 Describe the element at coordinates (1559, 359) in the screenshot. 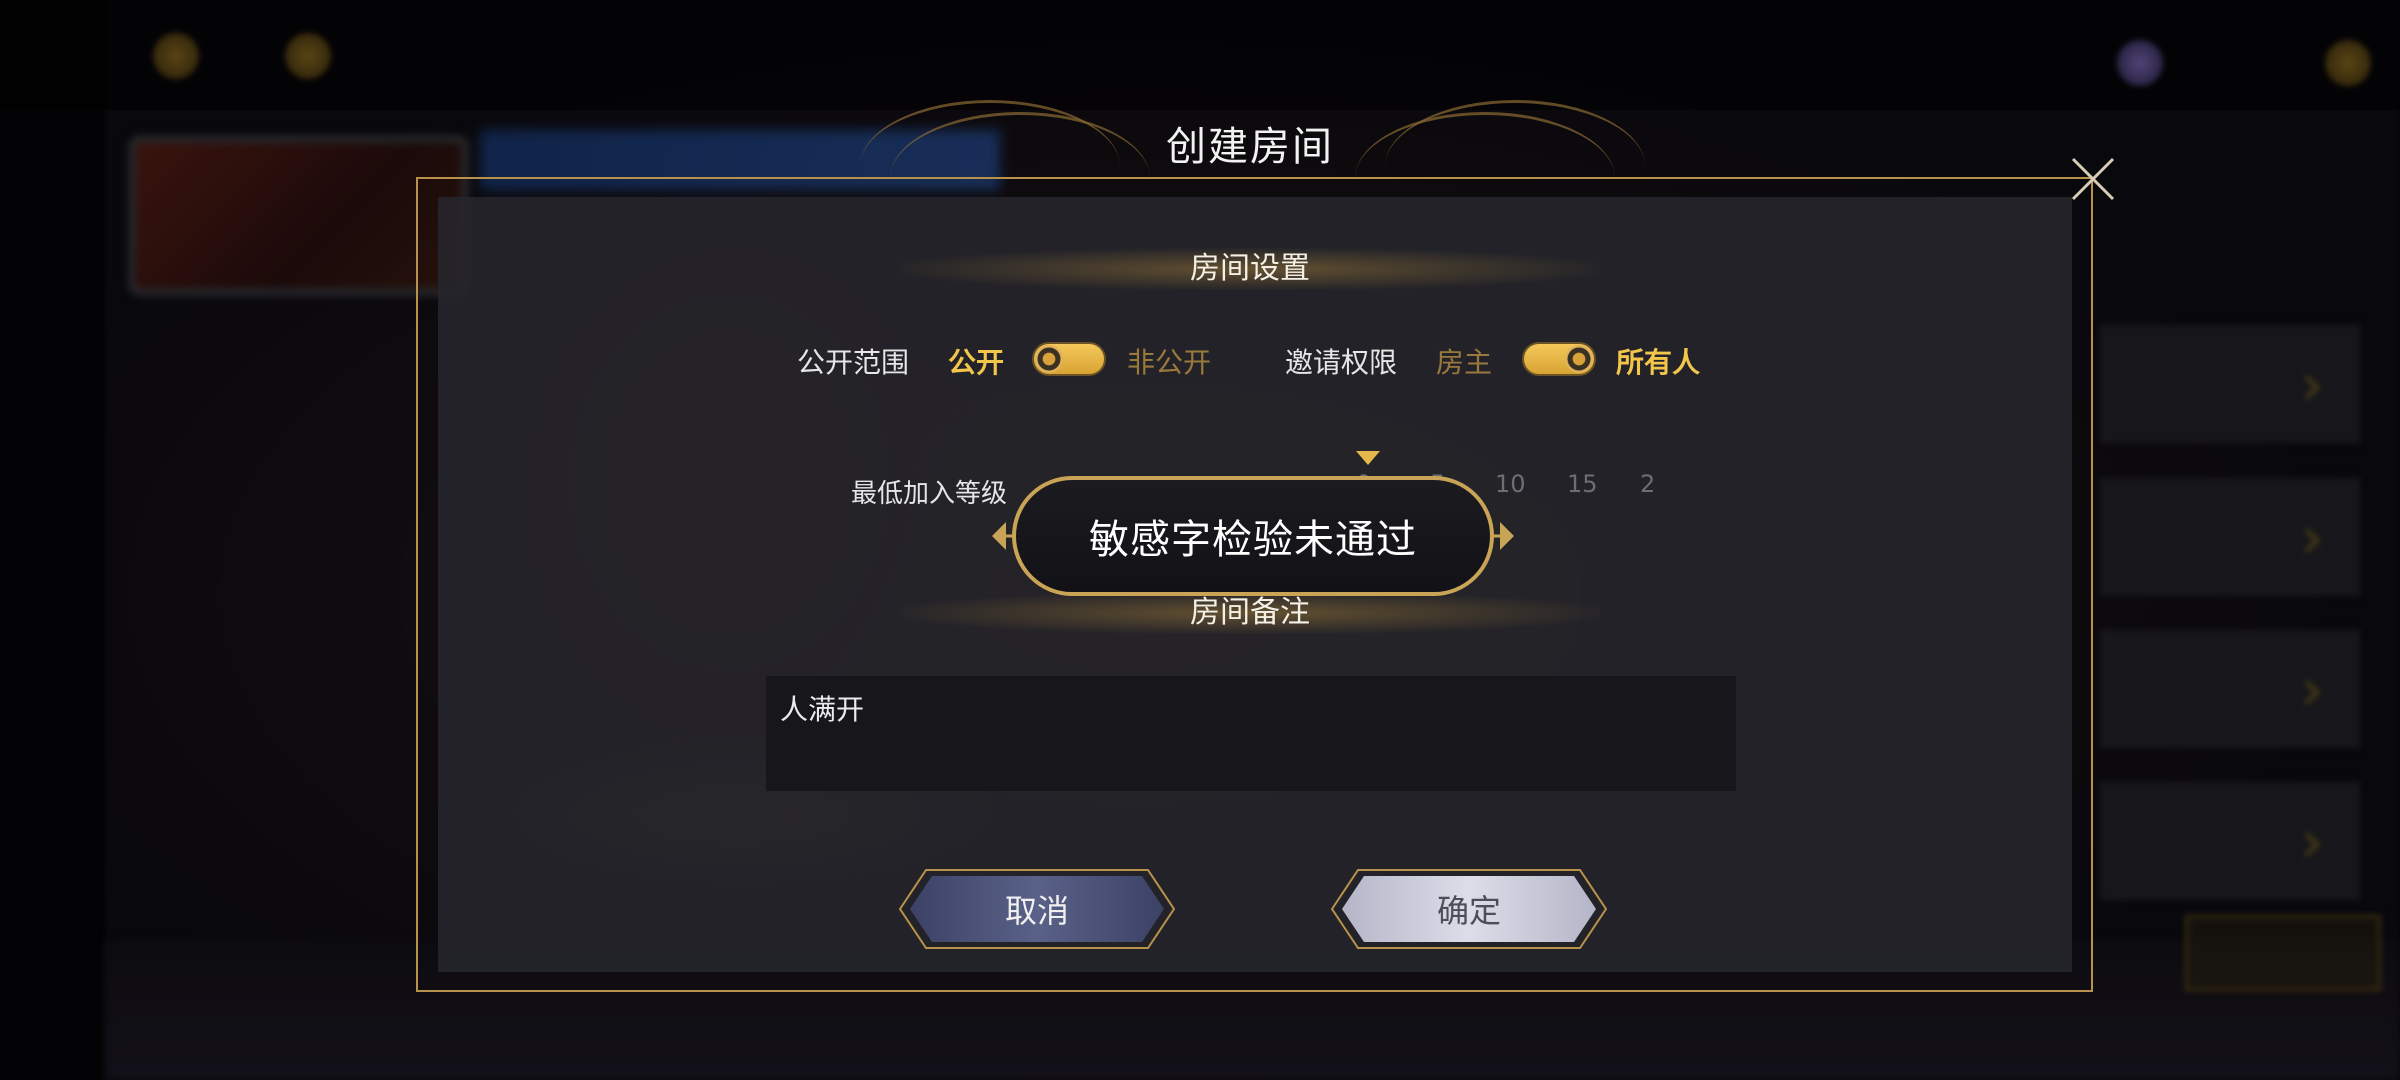

I see `invite-permission-toggle` at that location.